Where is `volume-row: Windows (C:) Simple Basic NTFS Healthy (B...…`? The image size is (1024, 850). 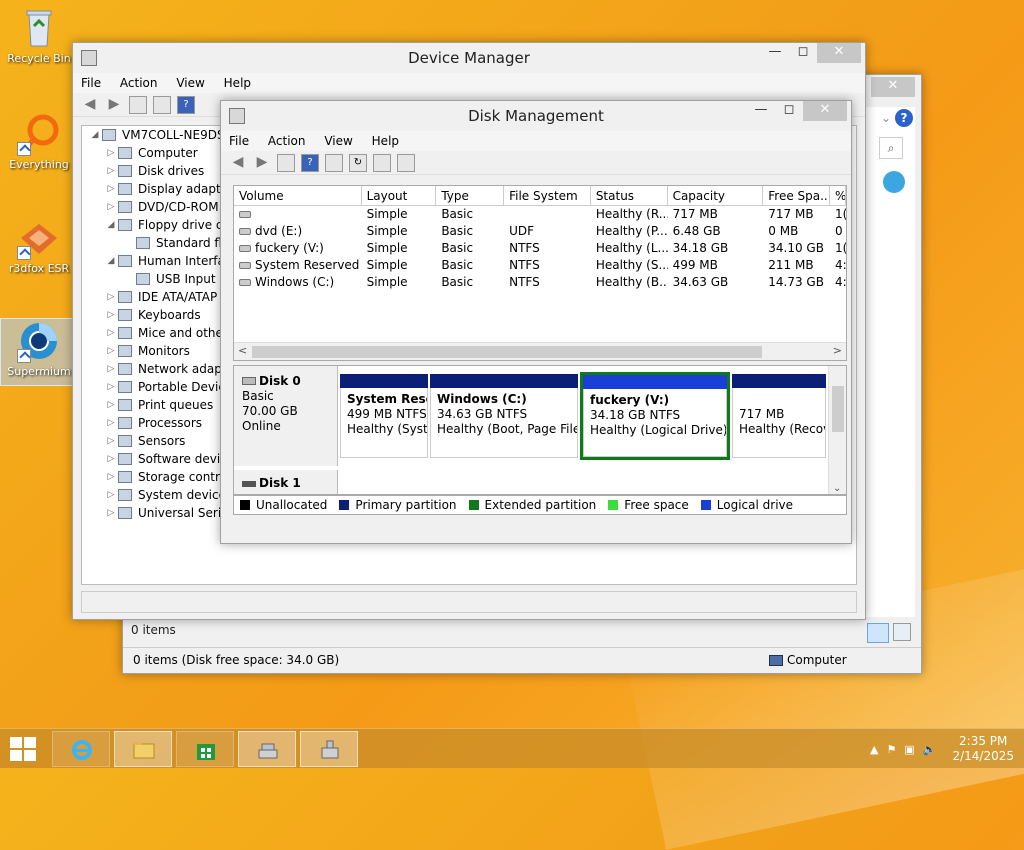
volume-row: Windows (C:) Simple Basic NTFS Healthy (B...… is located at coordinates (540, 282).